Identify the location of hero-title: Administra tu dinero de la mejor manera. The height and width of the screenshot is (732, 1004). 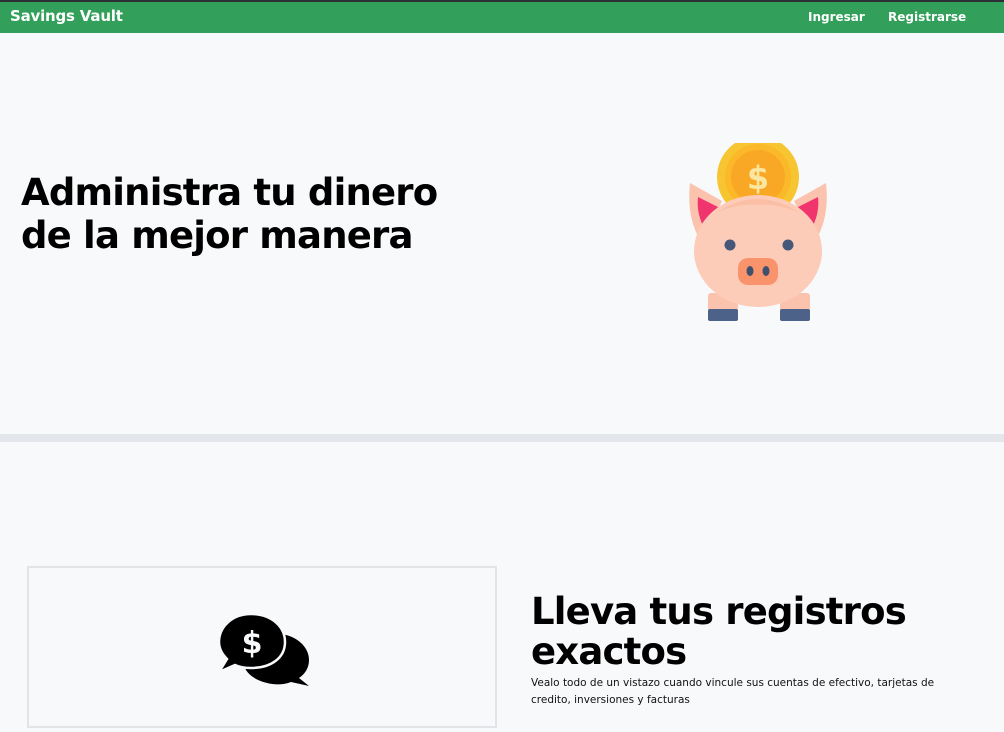
(229, 214).